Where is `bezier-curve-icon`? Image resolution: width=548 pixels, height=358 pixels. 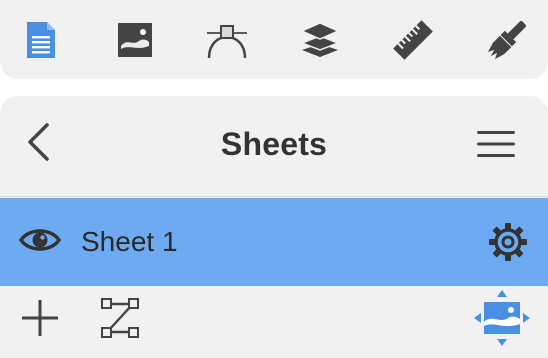
bezier-curve-icon is located at coordinates (227, 40).